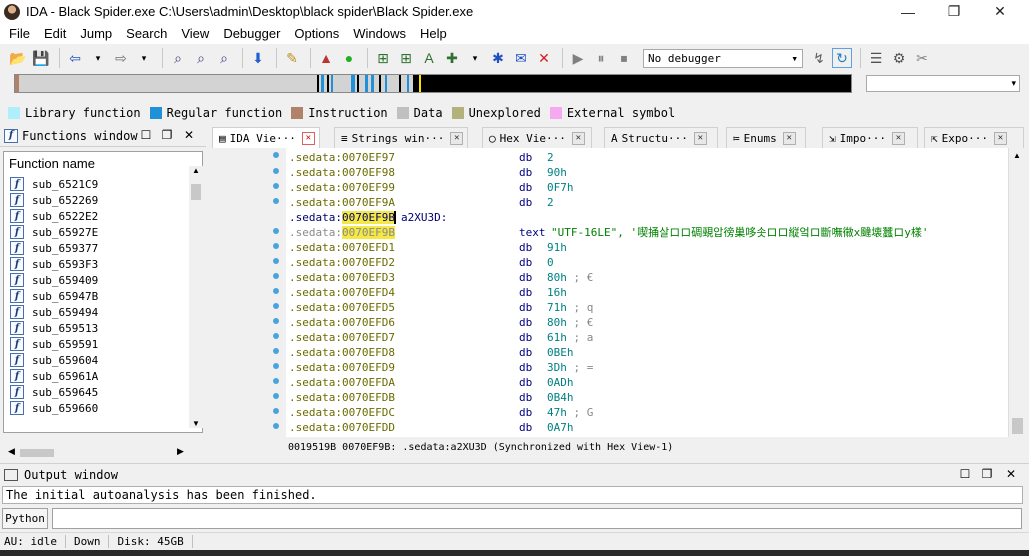 The width and height of the screenshot is (1029, 556). I want to click on function-row: f sub_6593F3, so click(54, 264).